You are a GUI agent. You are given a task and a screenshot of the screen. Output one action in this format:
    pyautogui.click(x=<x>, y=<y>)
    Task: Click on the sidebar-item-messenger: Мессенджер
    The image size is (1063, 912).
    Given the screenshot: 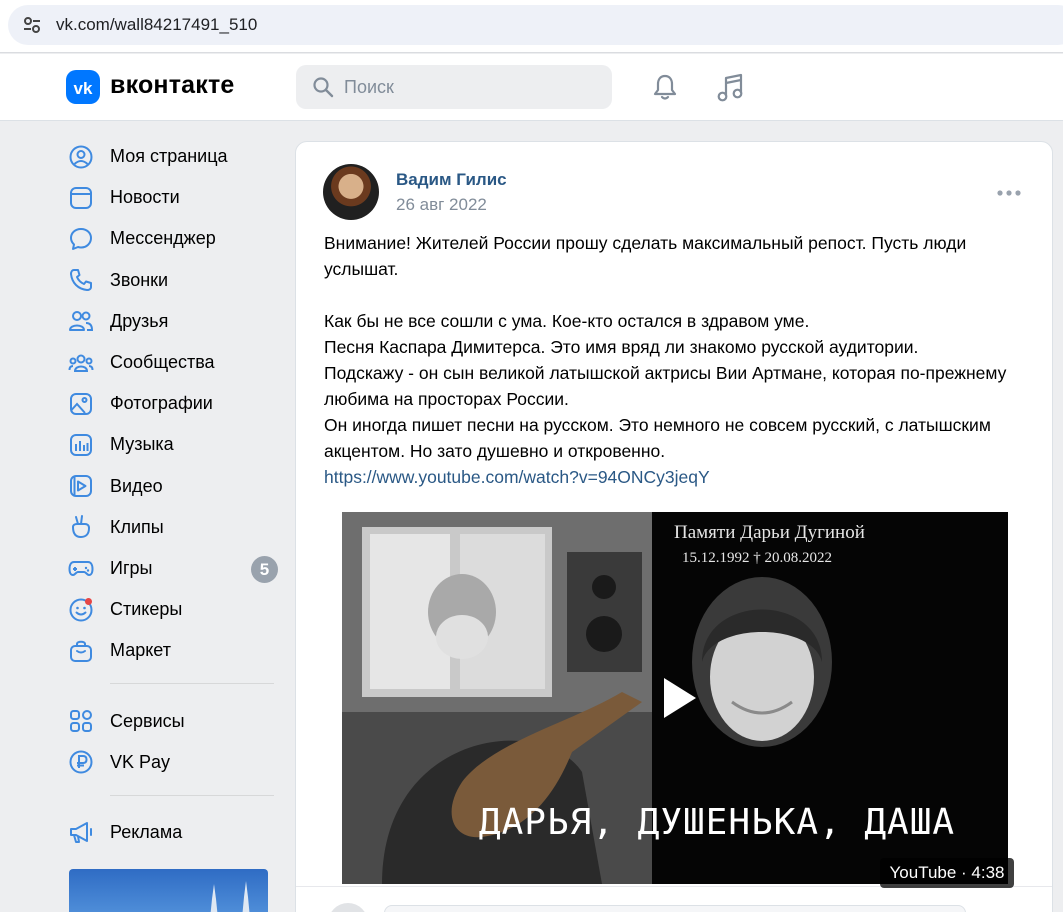 What is the action you would take?
    pyautogui.click(x=173, y=238)
    